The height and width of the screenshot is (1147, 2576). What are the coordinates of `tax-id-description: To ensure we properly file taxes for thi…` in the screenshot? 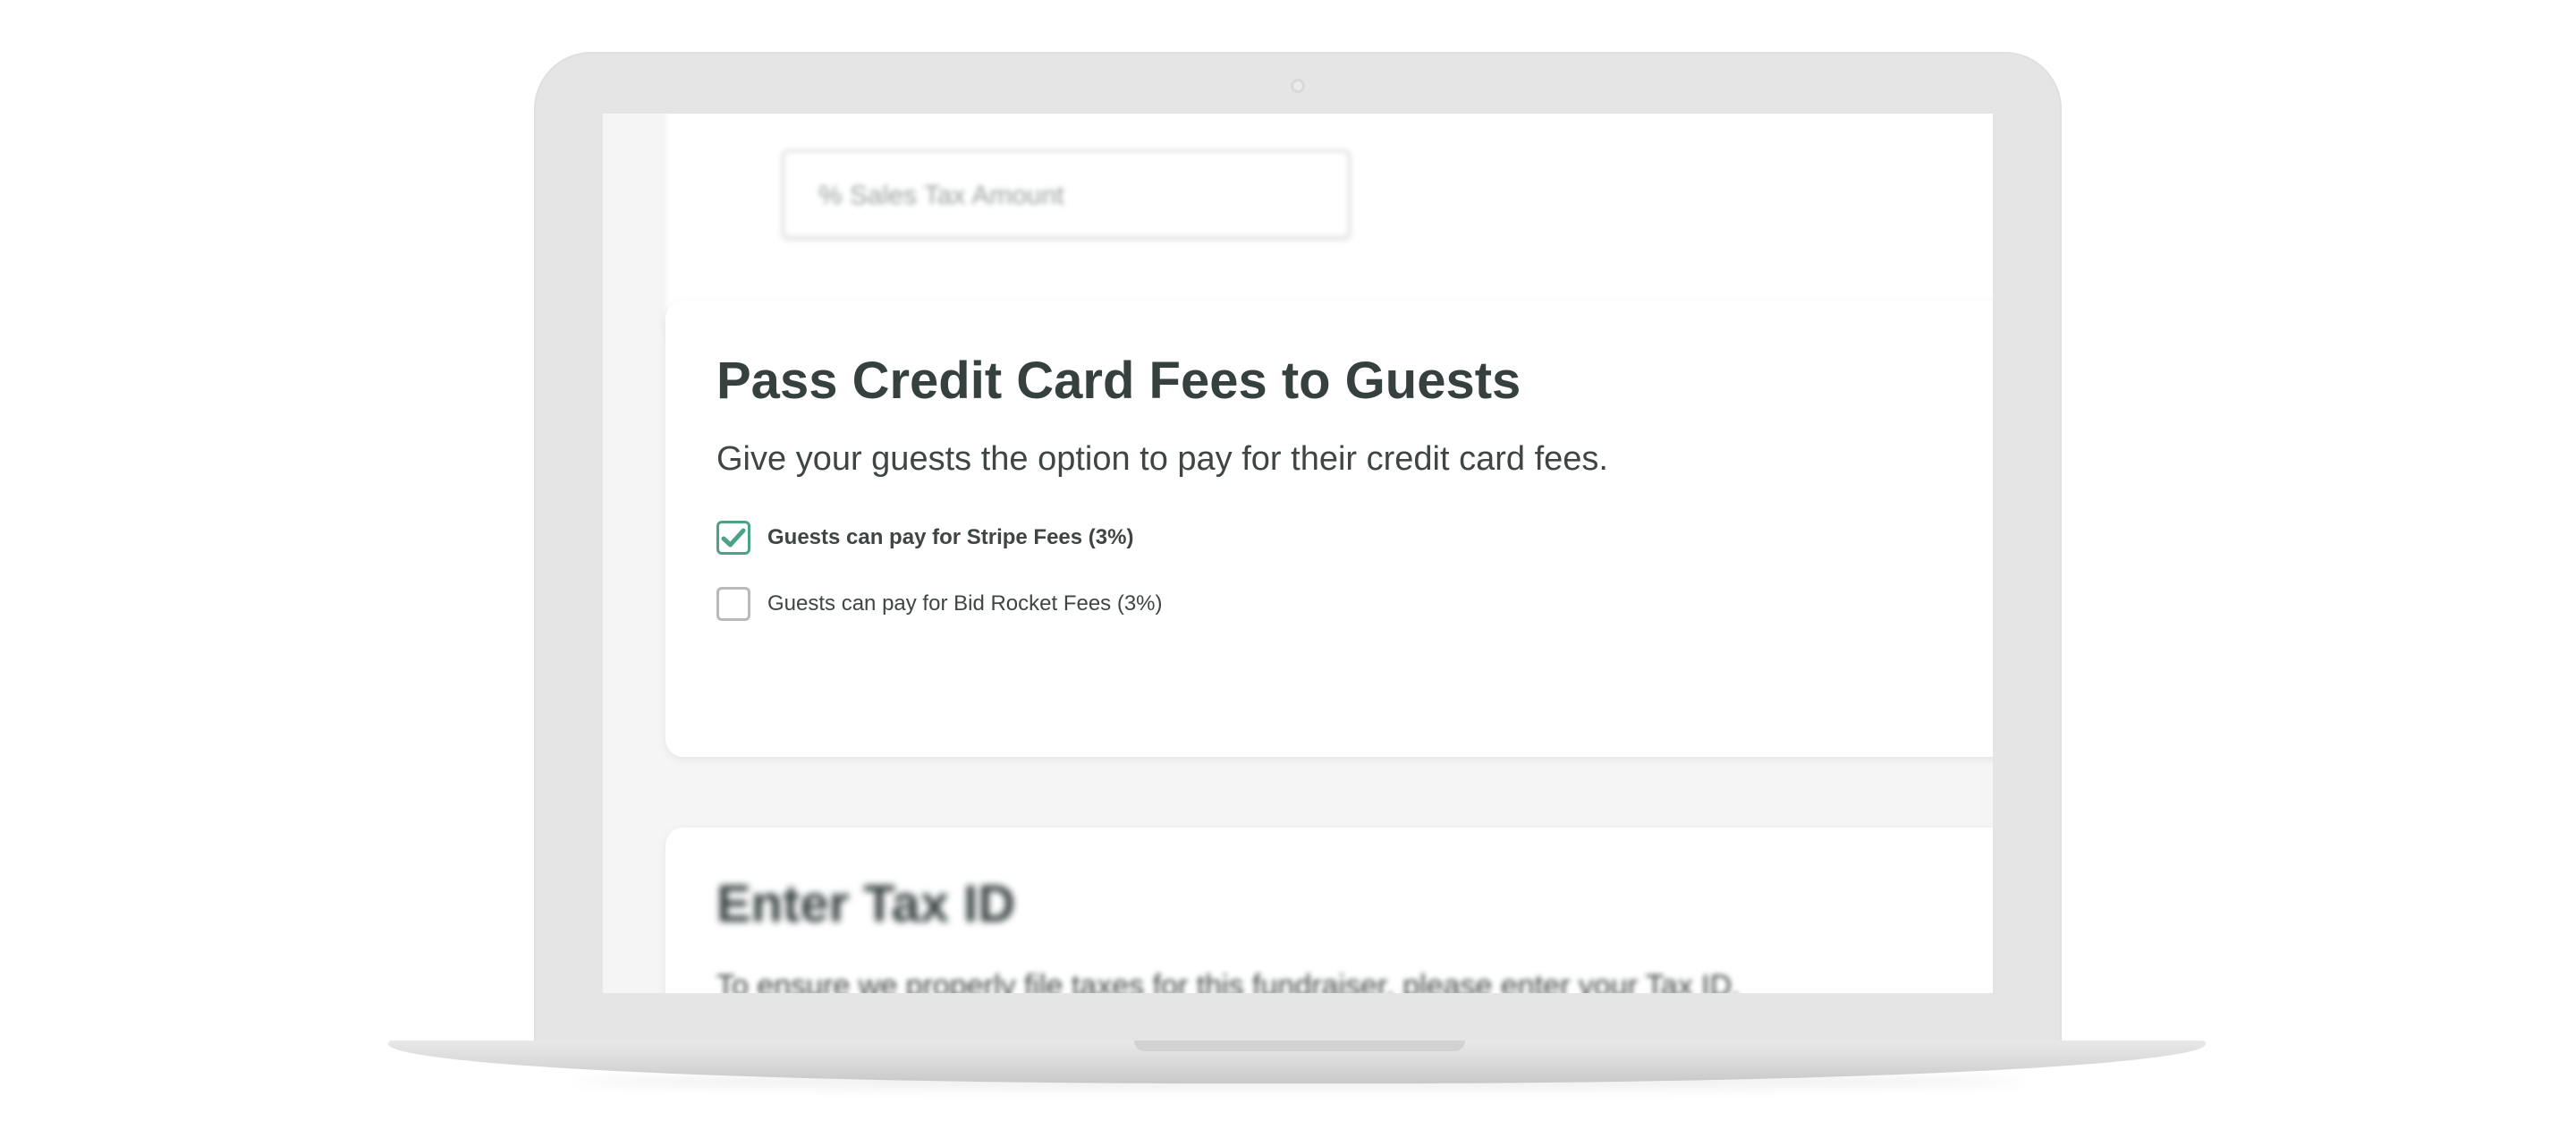 It's located at (1228, 981).